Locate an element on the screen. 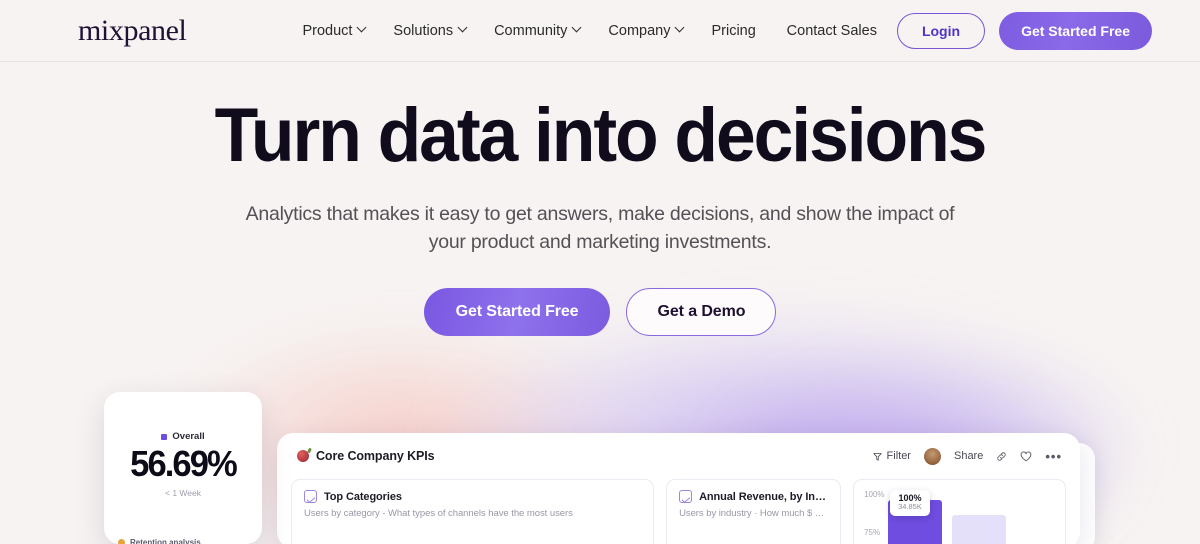  header-actions: Contact Sales Login Get Started Free is located at coordinates (969, 30).